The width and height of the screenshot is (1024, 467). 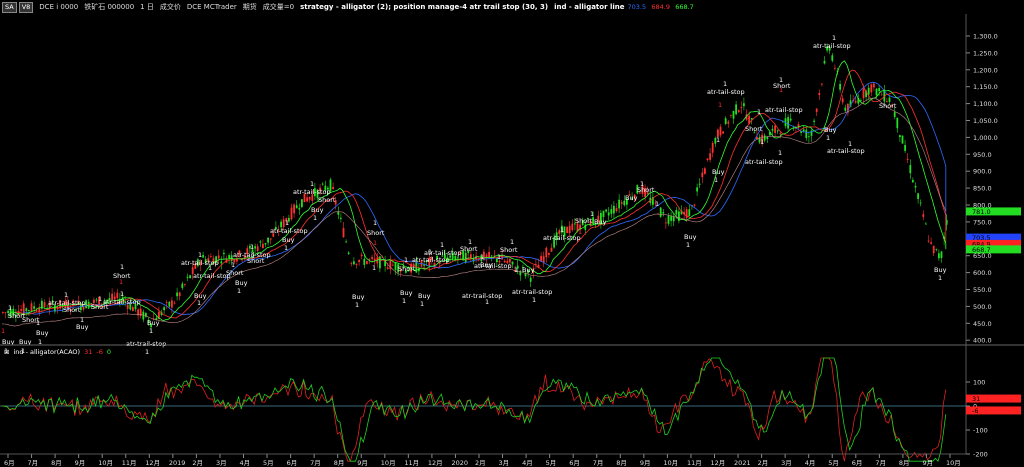 What do you see at coordinates (718, 463) in the screenshot?
I see `time-tick-label: 12月` at bounding box center [718, 463].